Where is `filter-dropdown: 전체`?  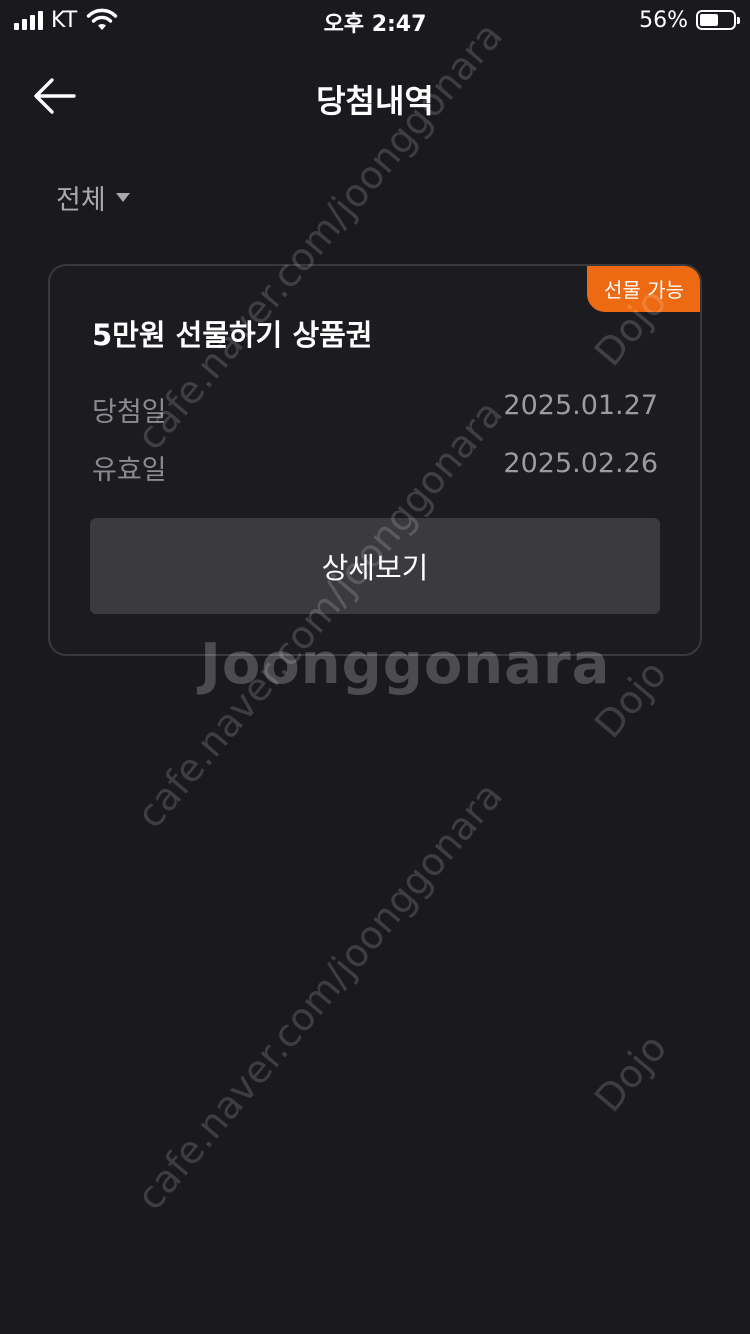
filter-dropdown: 전체 is located at coordinates (93, 197).